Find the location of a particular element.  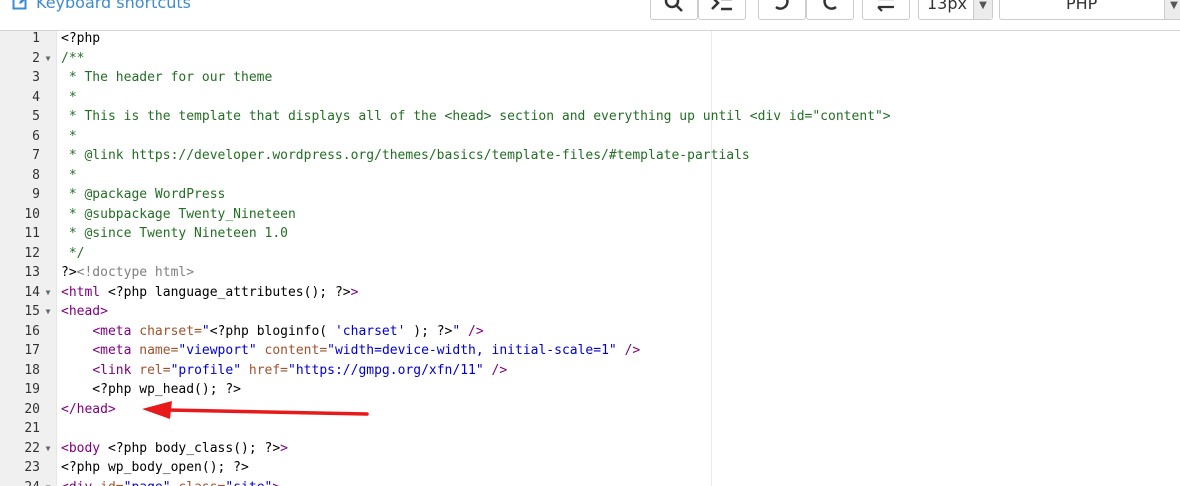

editor-toolbar: Keyboard shortcuts 13px ▼ PHP ▼ is located at coordinates (590, 15).